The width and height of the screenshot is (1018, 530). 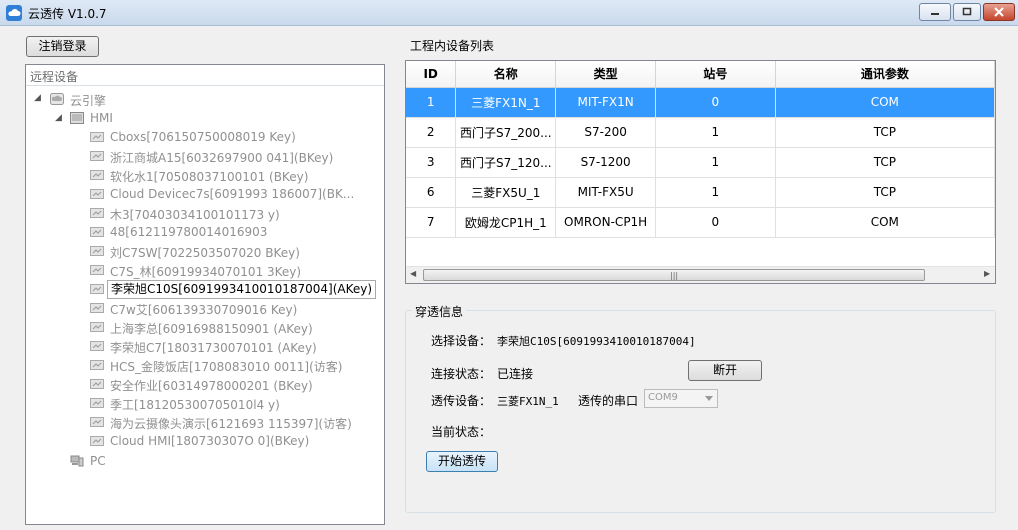 I want to click on pass-device-value: 三菱FX1N_1, so click(x=528, y=401).